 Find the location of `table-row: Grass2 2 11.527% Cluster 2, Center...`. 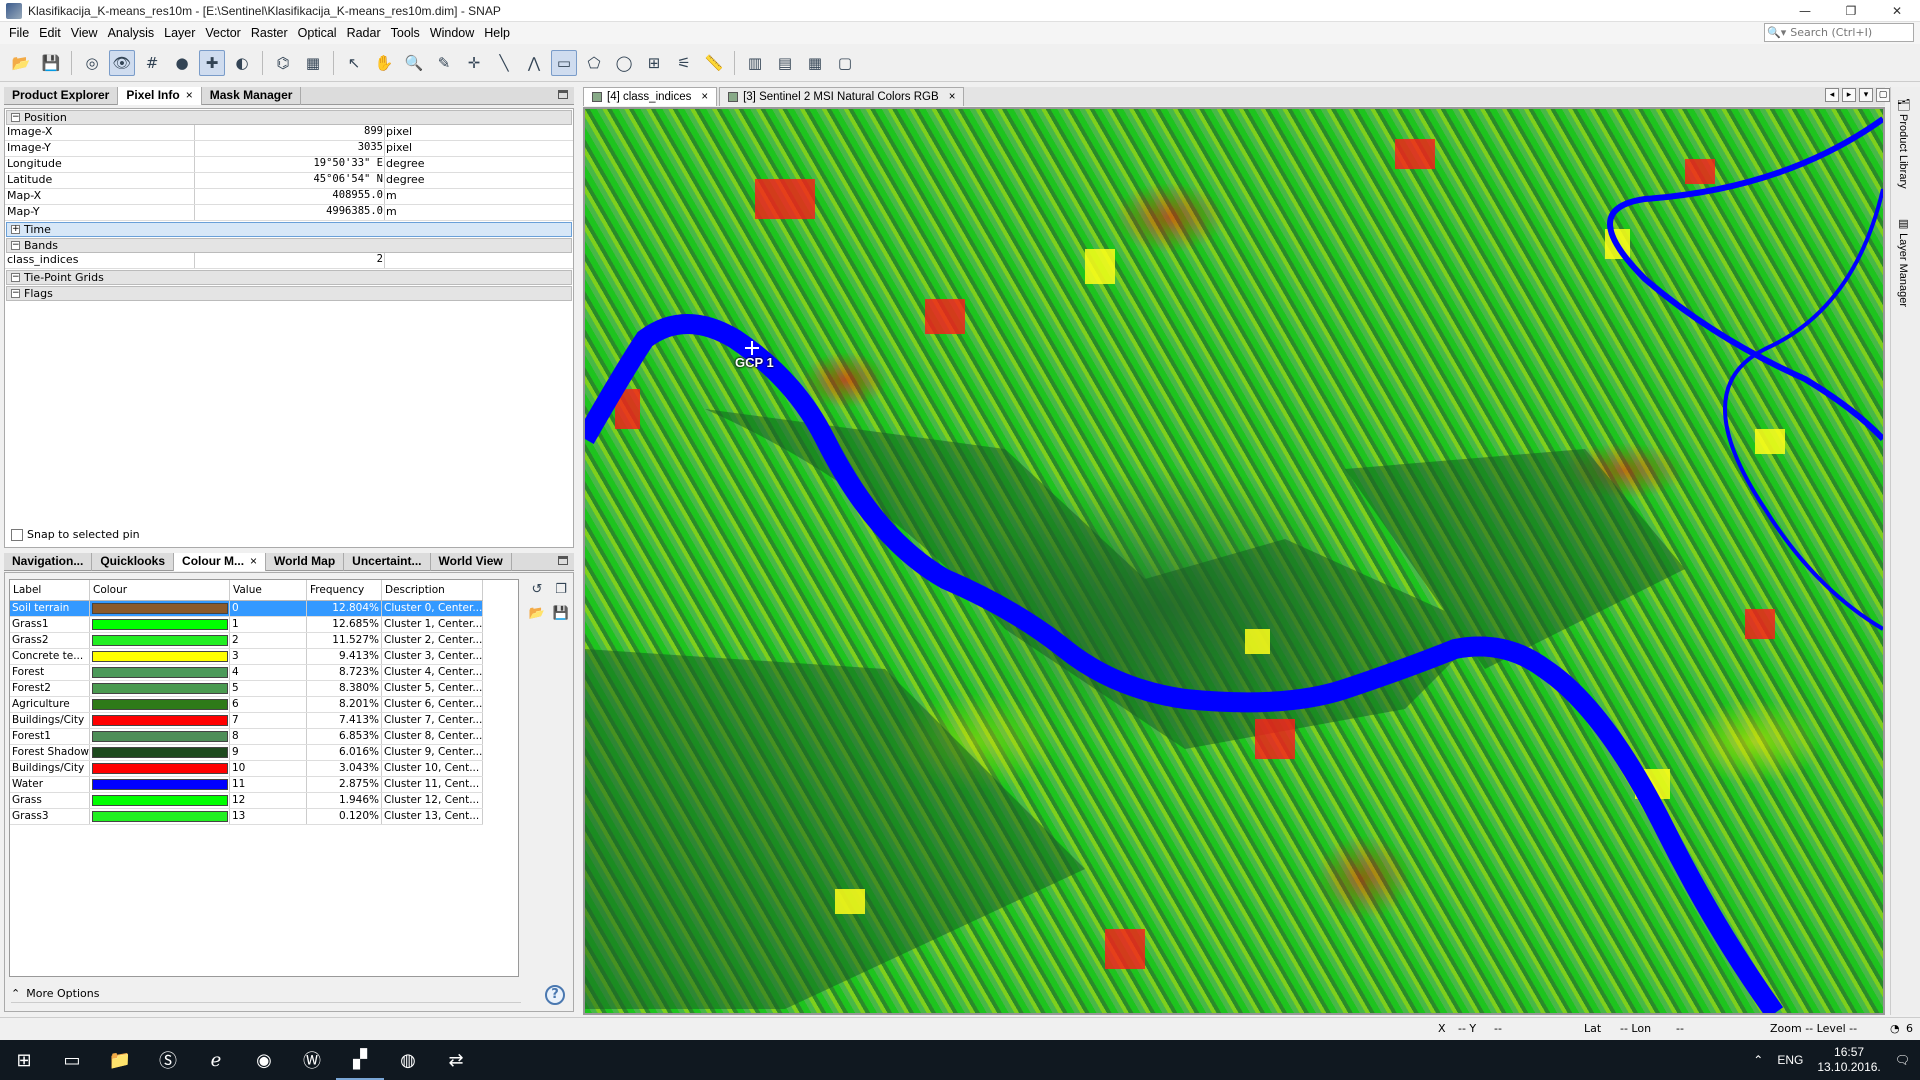

table-row: Grass2 2 11.527% Cluster 2, Center... is located at coordinates (247, 640).